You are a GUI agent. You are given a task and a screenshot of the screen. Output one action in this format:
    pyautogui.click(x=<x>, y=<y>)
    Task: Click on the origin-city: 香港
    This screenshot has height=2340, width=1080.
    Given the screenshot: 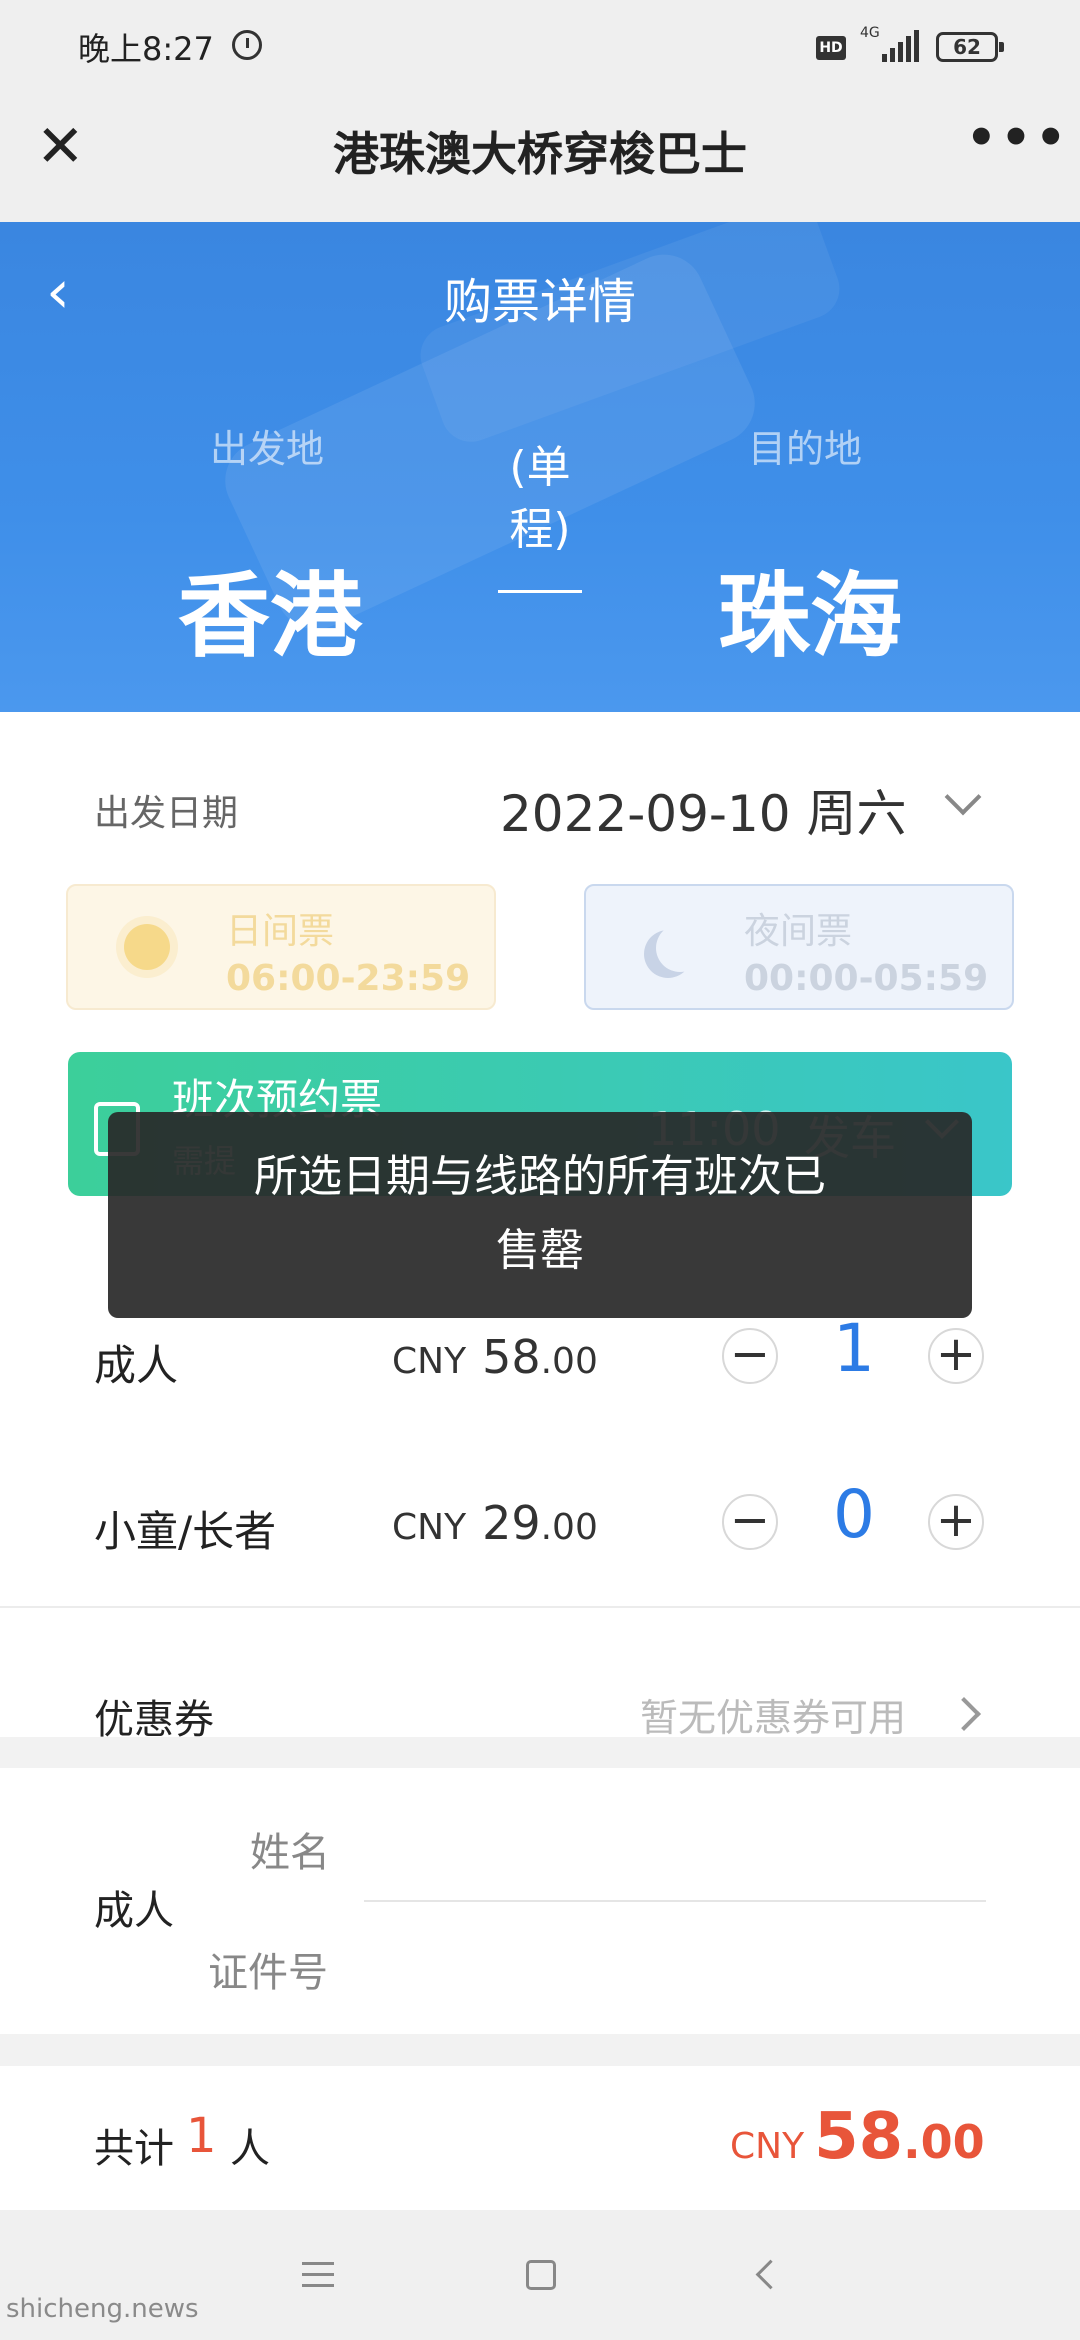 What is the action you would take?
    pyautogui.click(x=270, y=608)
    